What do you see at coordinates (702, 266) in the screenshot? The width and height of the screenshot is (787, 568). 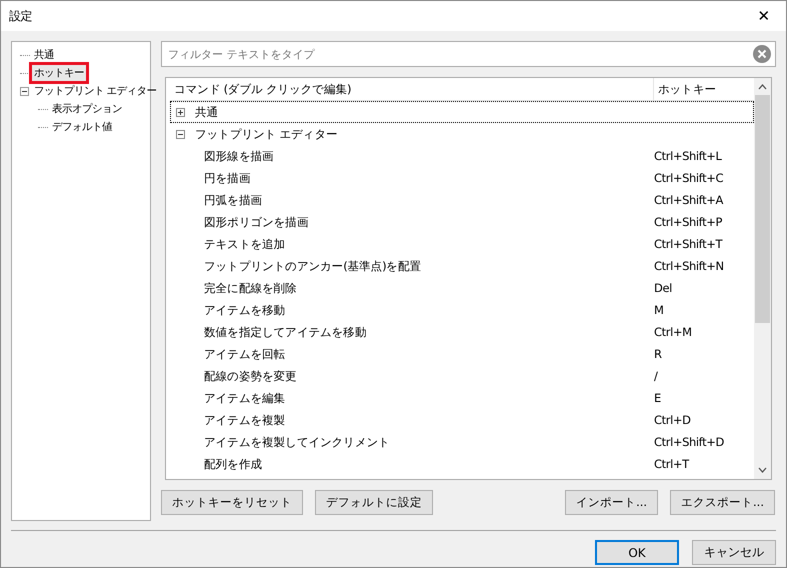 I see `hotkey-cell: Ctrl+Shift+N` at bounding box center [702, 266].